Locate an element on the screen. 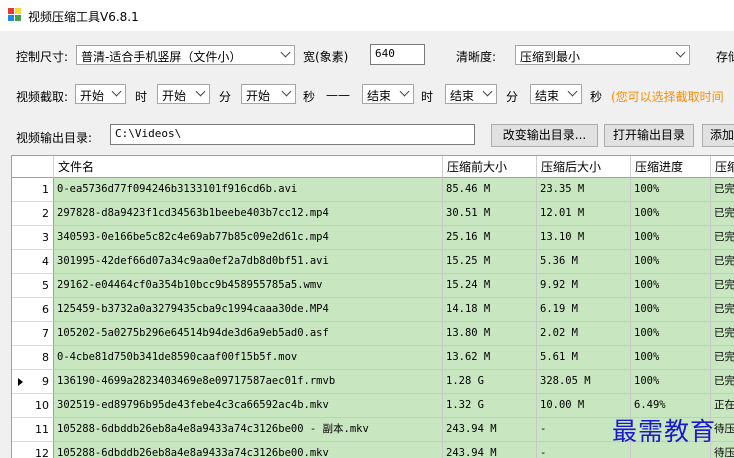 The width and height of the screenshot is (734, 458). header-corner is located at coordinates (33, 167).